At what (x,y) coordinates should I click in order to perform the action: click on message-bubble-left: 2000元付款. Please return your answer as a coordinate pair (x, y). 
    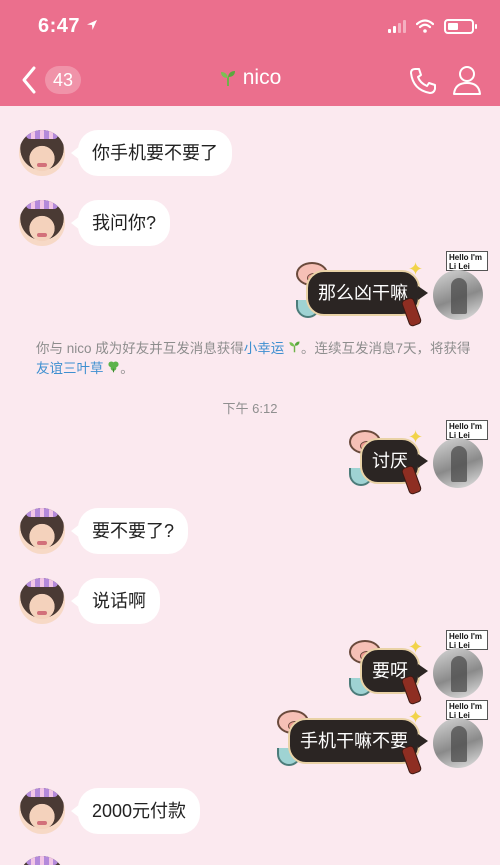
    Looking at the image, I should click on (135, 811).